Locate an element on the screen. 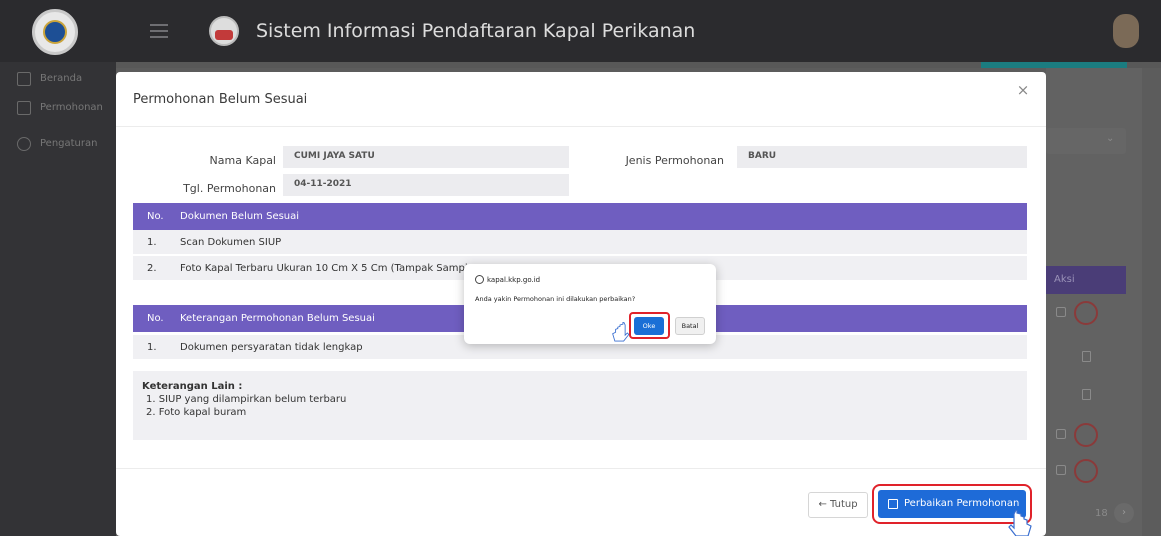  sidebar-item-beranda: Beranda is located at coordinates (58, 80).